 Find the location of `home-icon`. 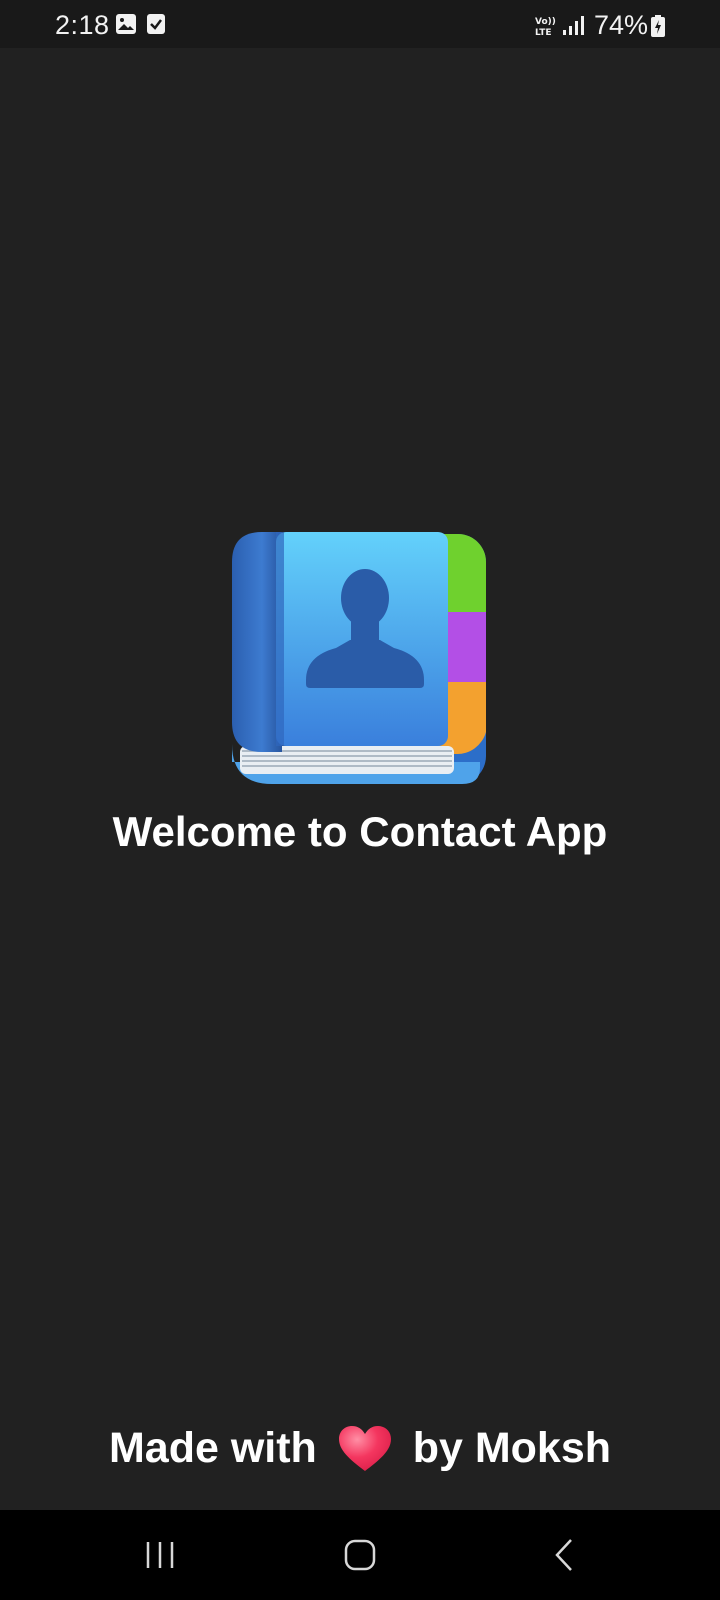

home-icon is located at coordinates (360, 1555).